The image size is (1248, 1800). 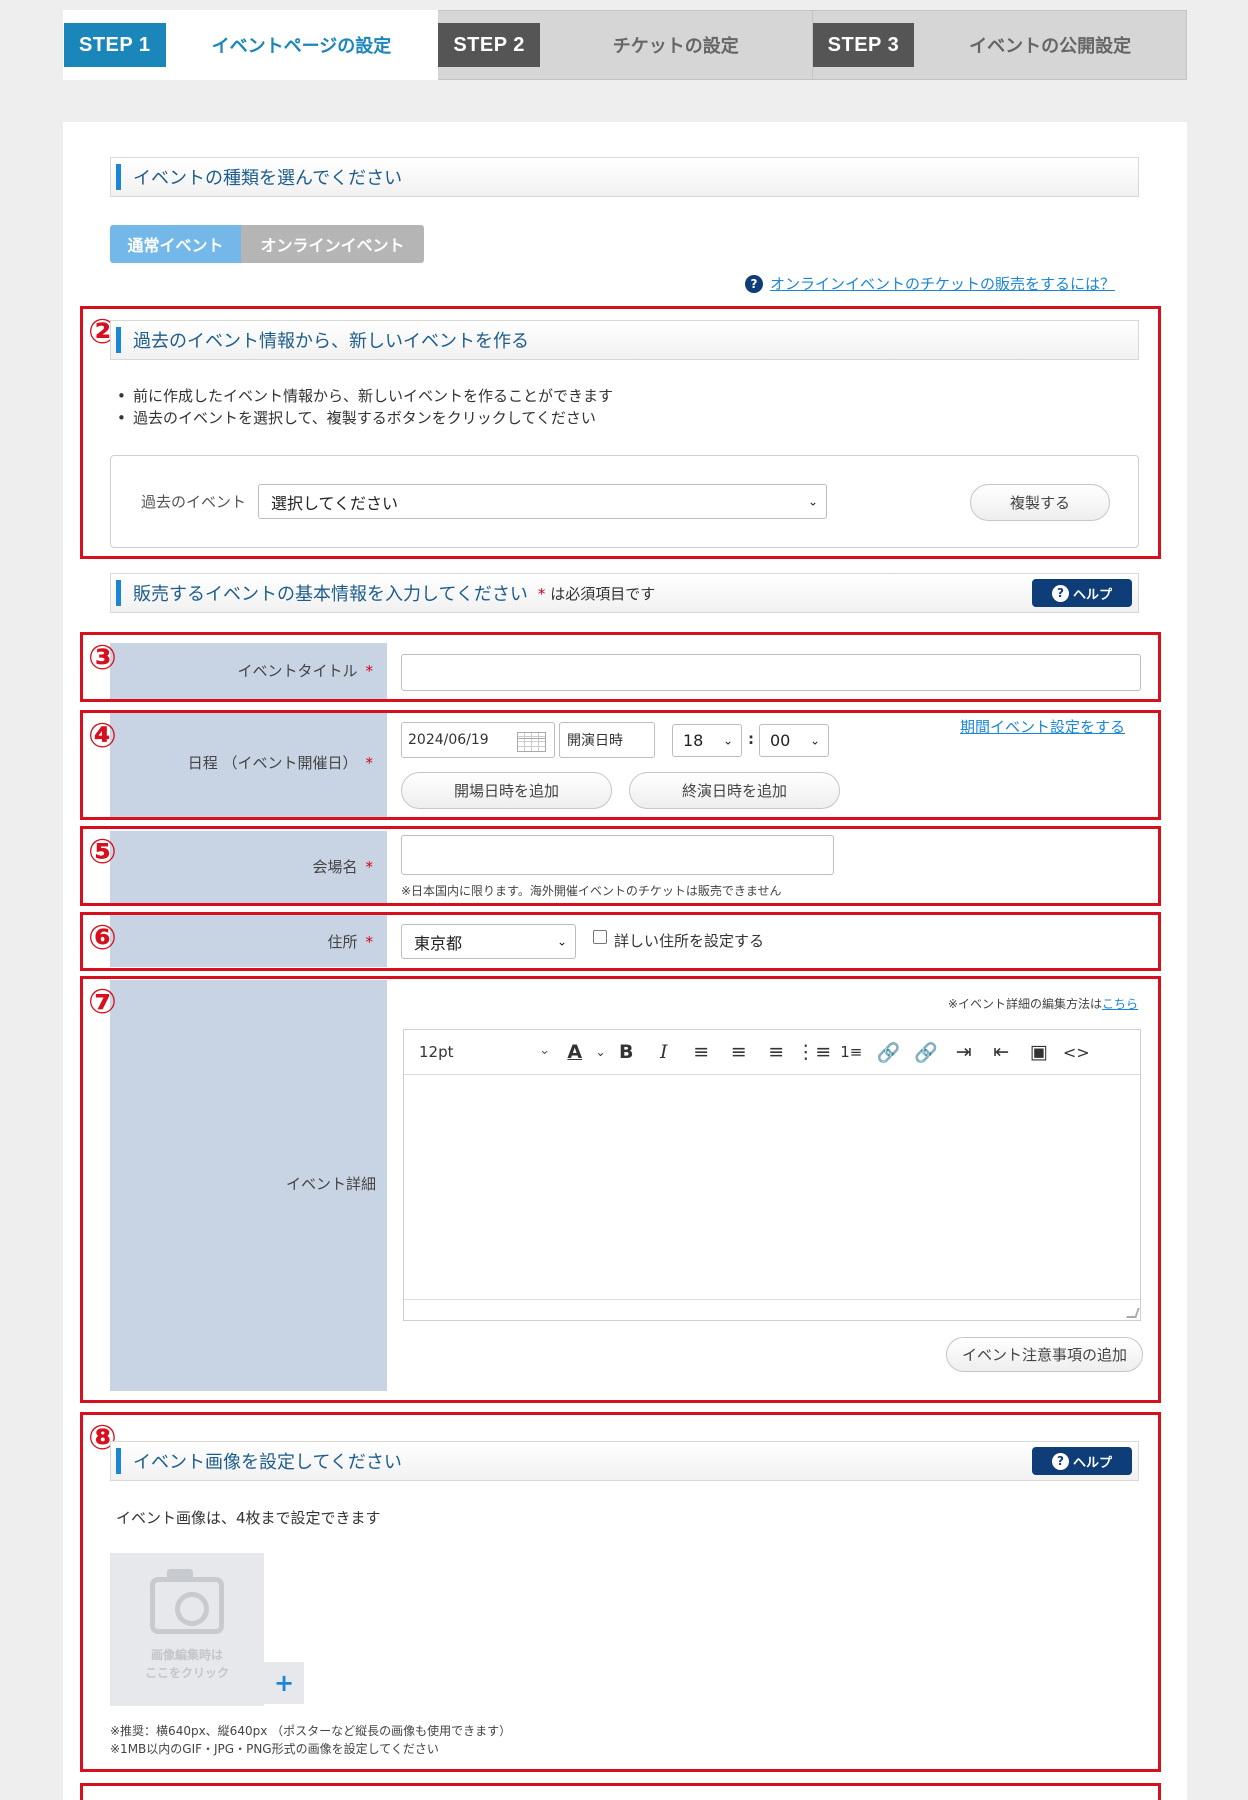 What do you see at coordinates (964, 1052) in the screenshot?
I see `indent-icon: ⇥` at bounding box center [964, 1052].